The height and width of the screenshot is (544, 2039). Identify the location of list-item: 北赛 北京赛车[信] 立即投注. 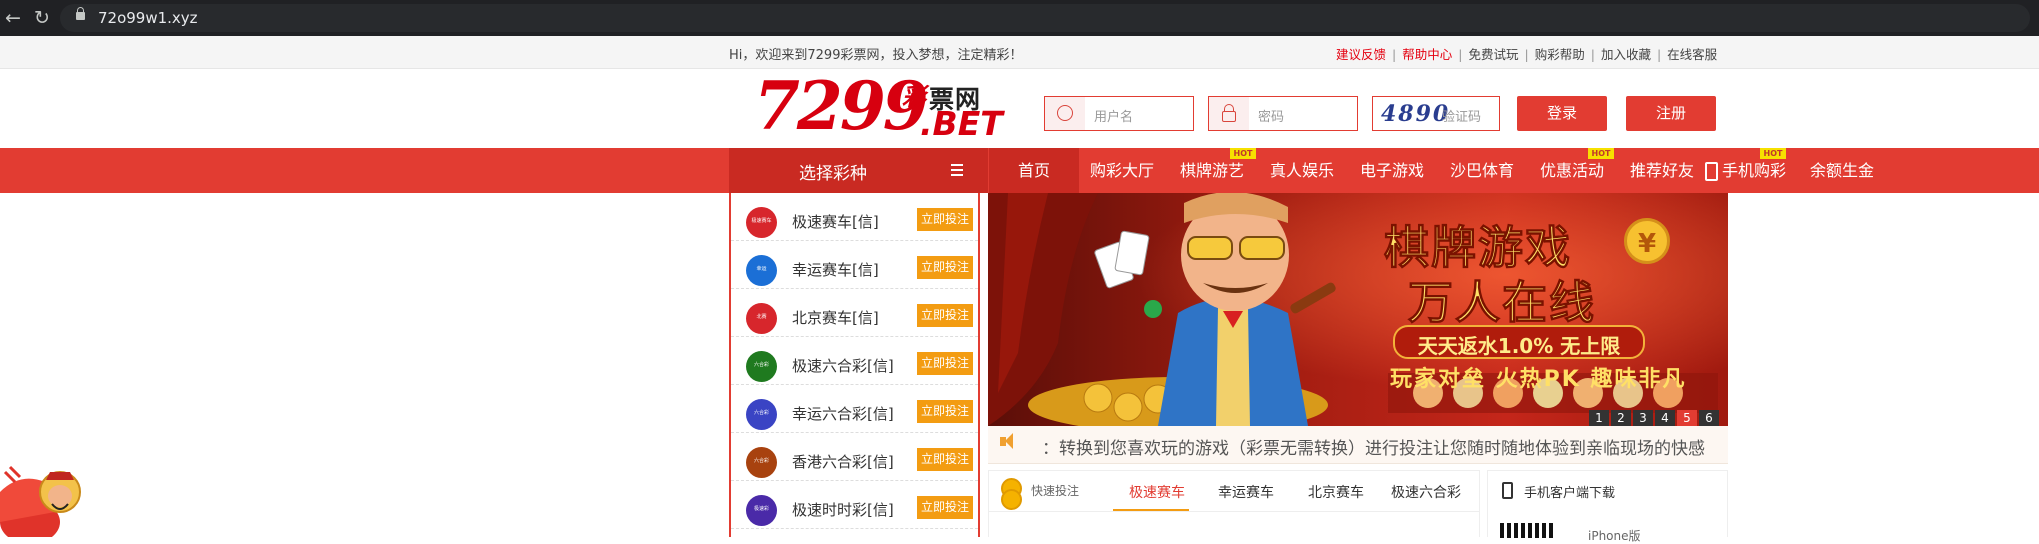
(854, 313).